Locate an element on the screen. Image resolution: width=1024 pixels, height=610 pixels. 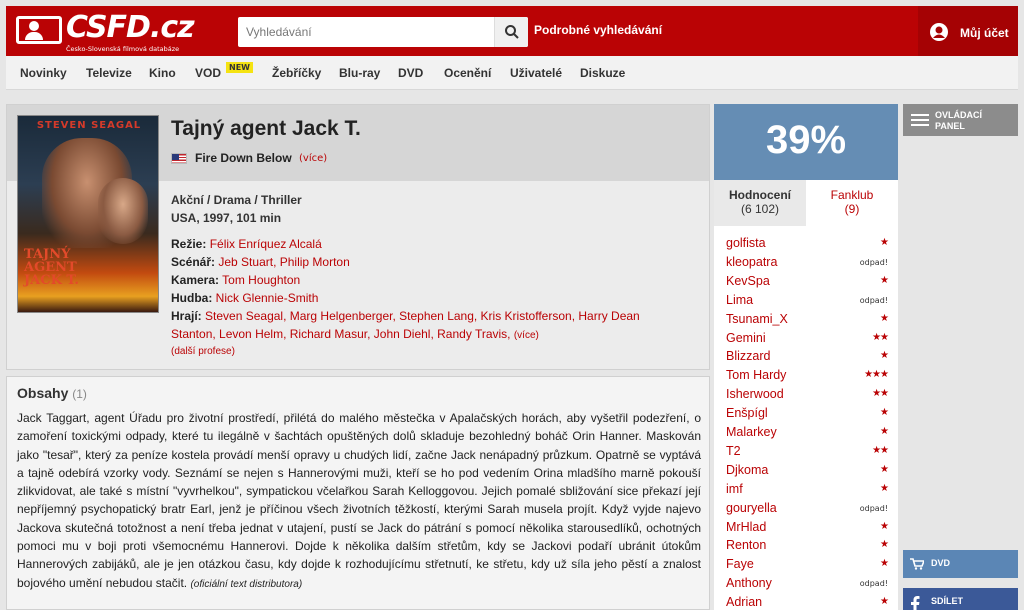
tab-ratings-count: (6 102) is located at coordinates (760, 209).